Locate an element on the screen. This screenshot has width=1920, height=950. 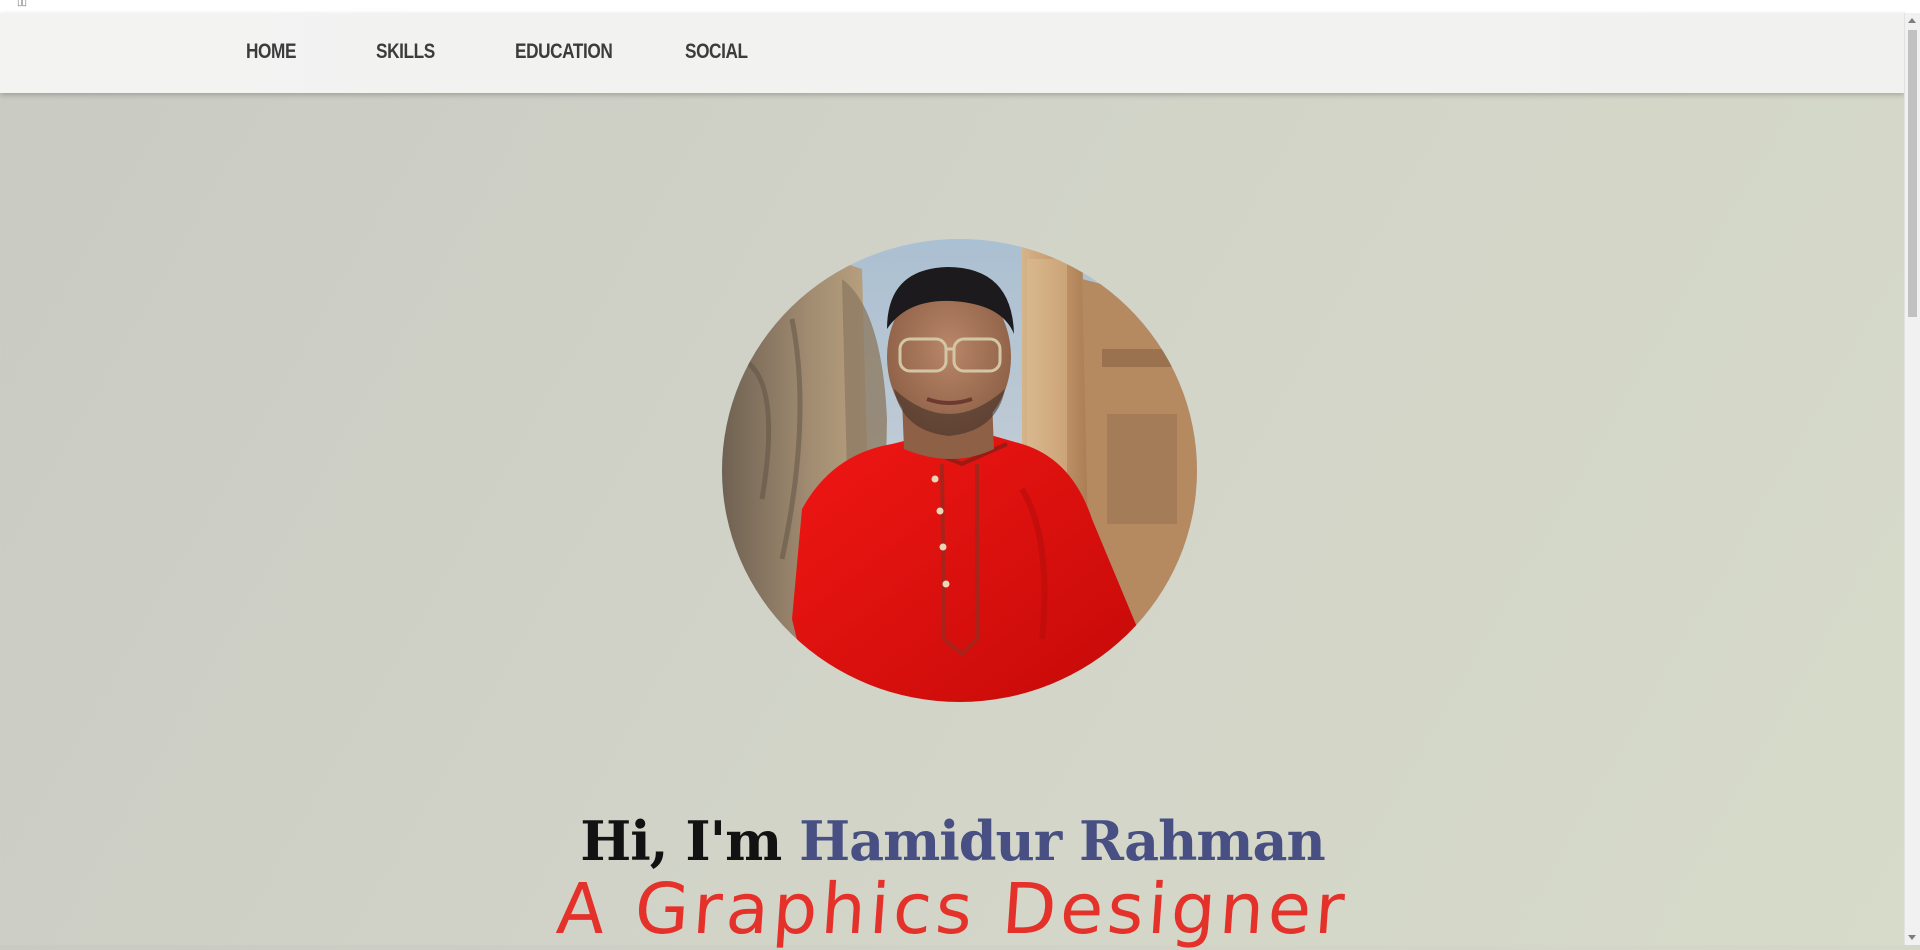
vertical-scrollbar is located at coordinates (1912, 479).